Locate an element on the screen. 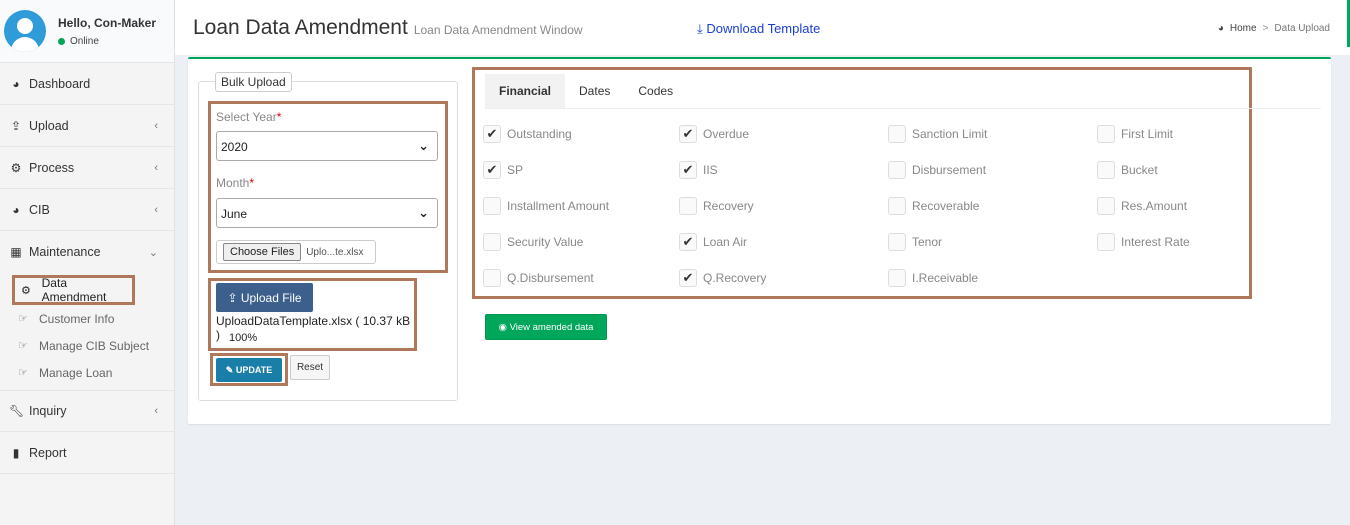 Image resolution: width=1350 pixels, height=525 pixels. upload-file-label: Upload File is located at coordinates (271, 297).